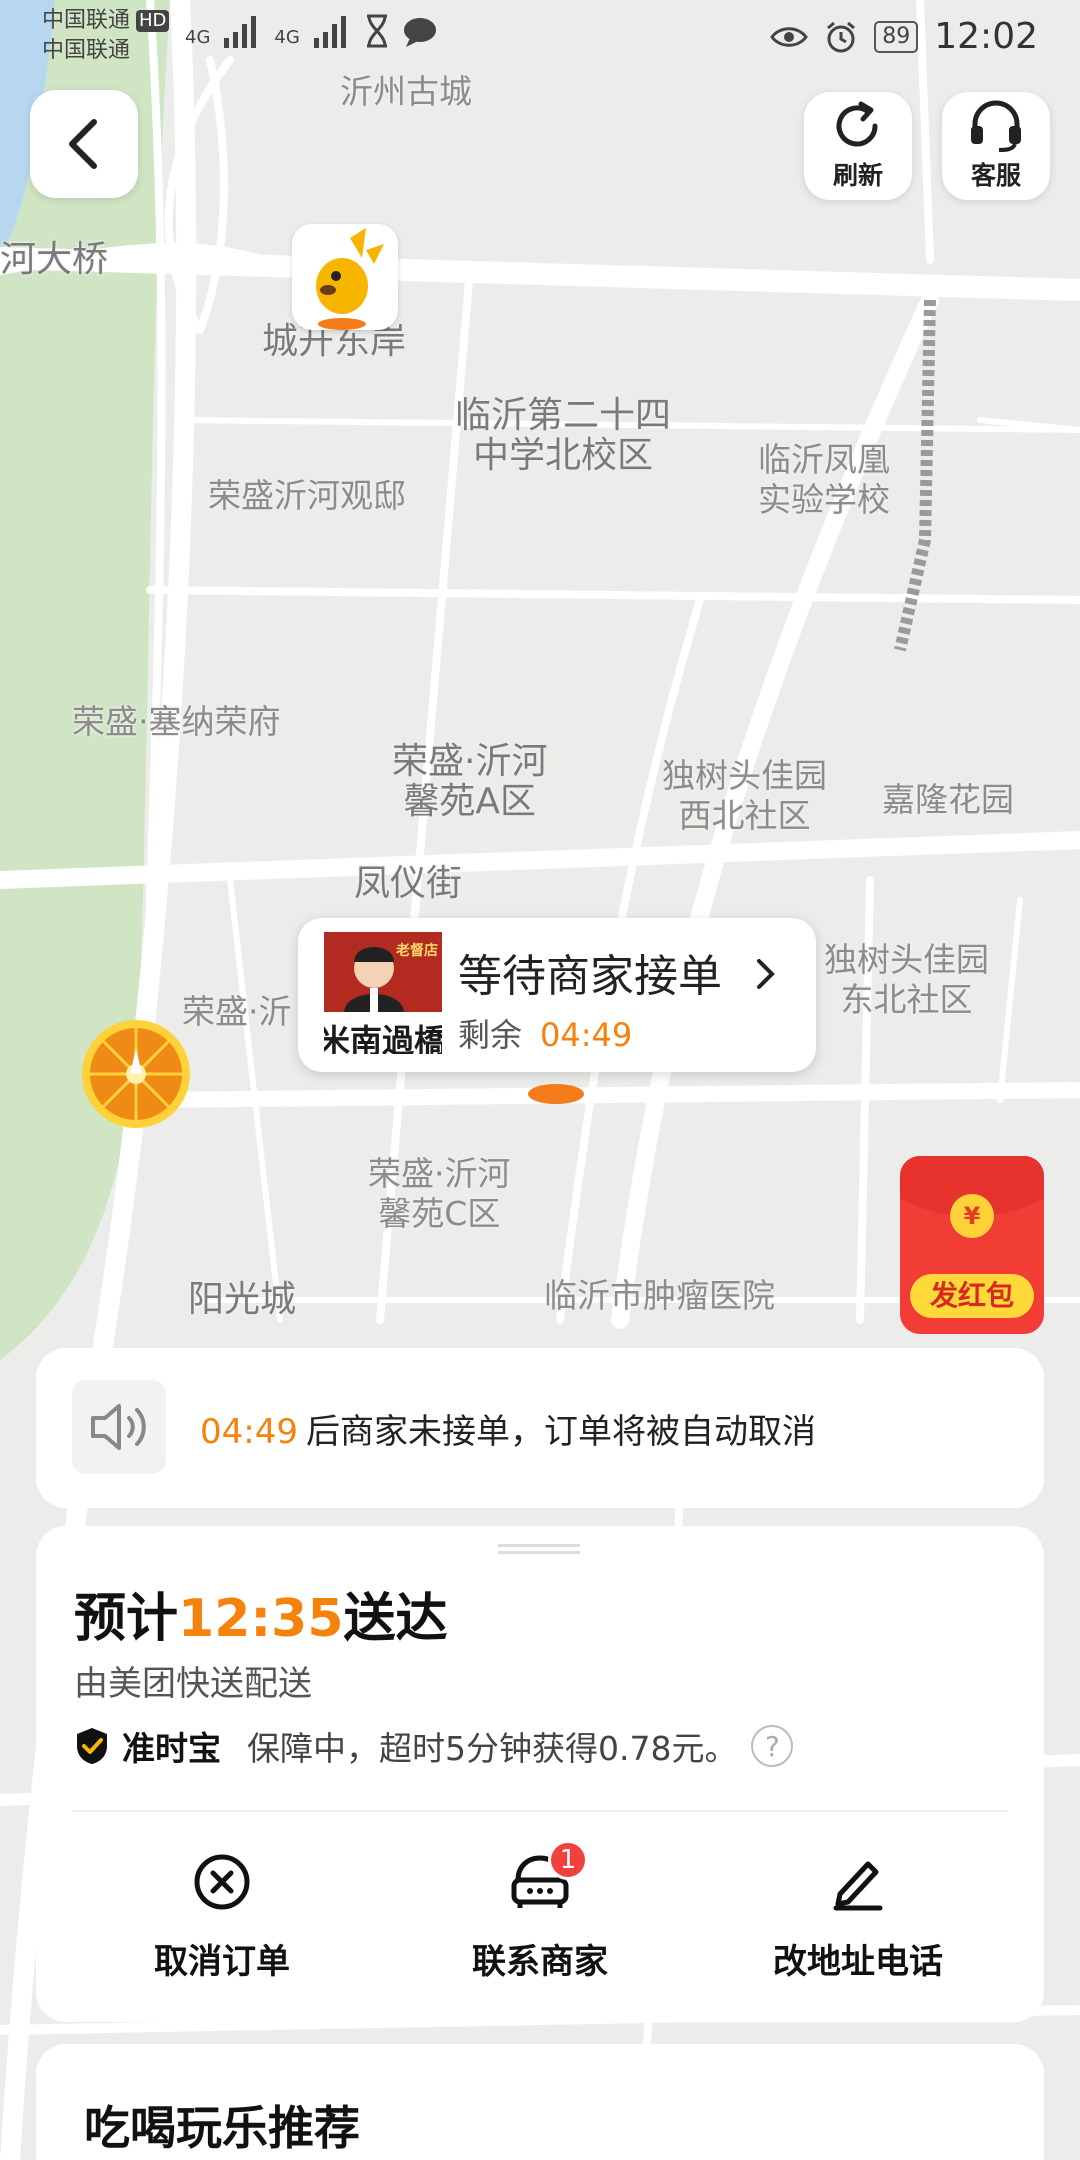 The image size is (1080, 2160). Describe the element at coordinates (119, 1427) in the screenshot. I see `speaker-icon` at that location.